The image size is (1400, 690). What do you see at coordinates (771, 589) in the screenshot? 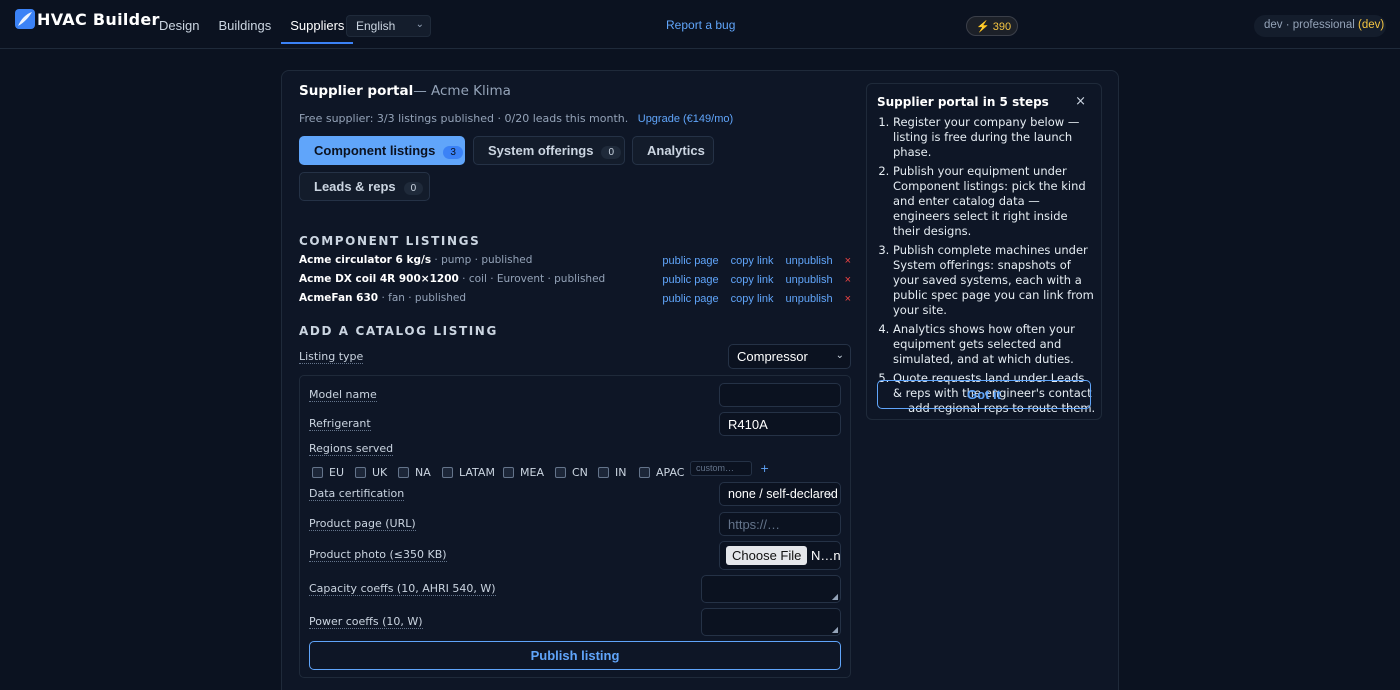
I see `capacity-textarea: ◢` at bounding box center [771, 589].